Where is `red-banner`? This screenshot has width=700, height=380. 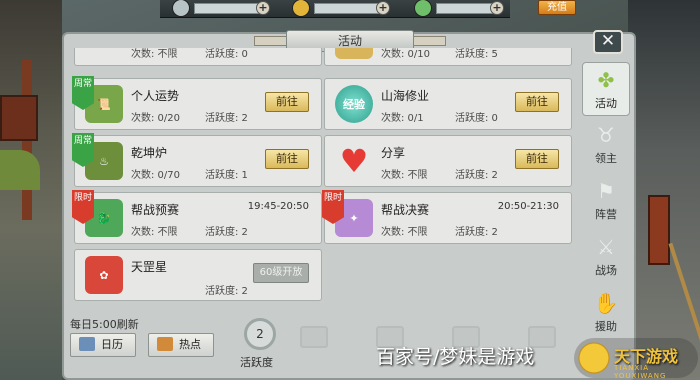 red-banner is located at coordinates (19, 118).